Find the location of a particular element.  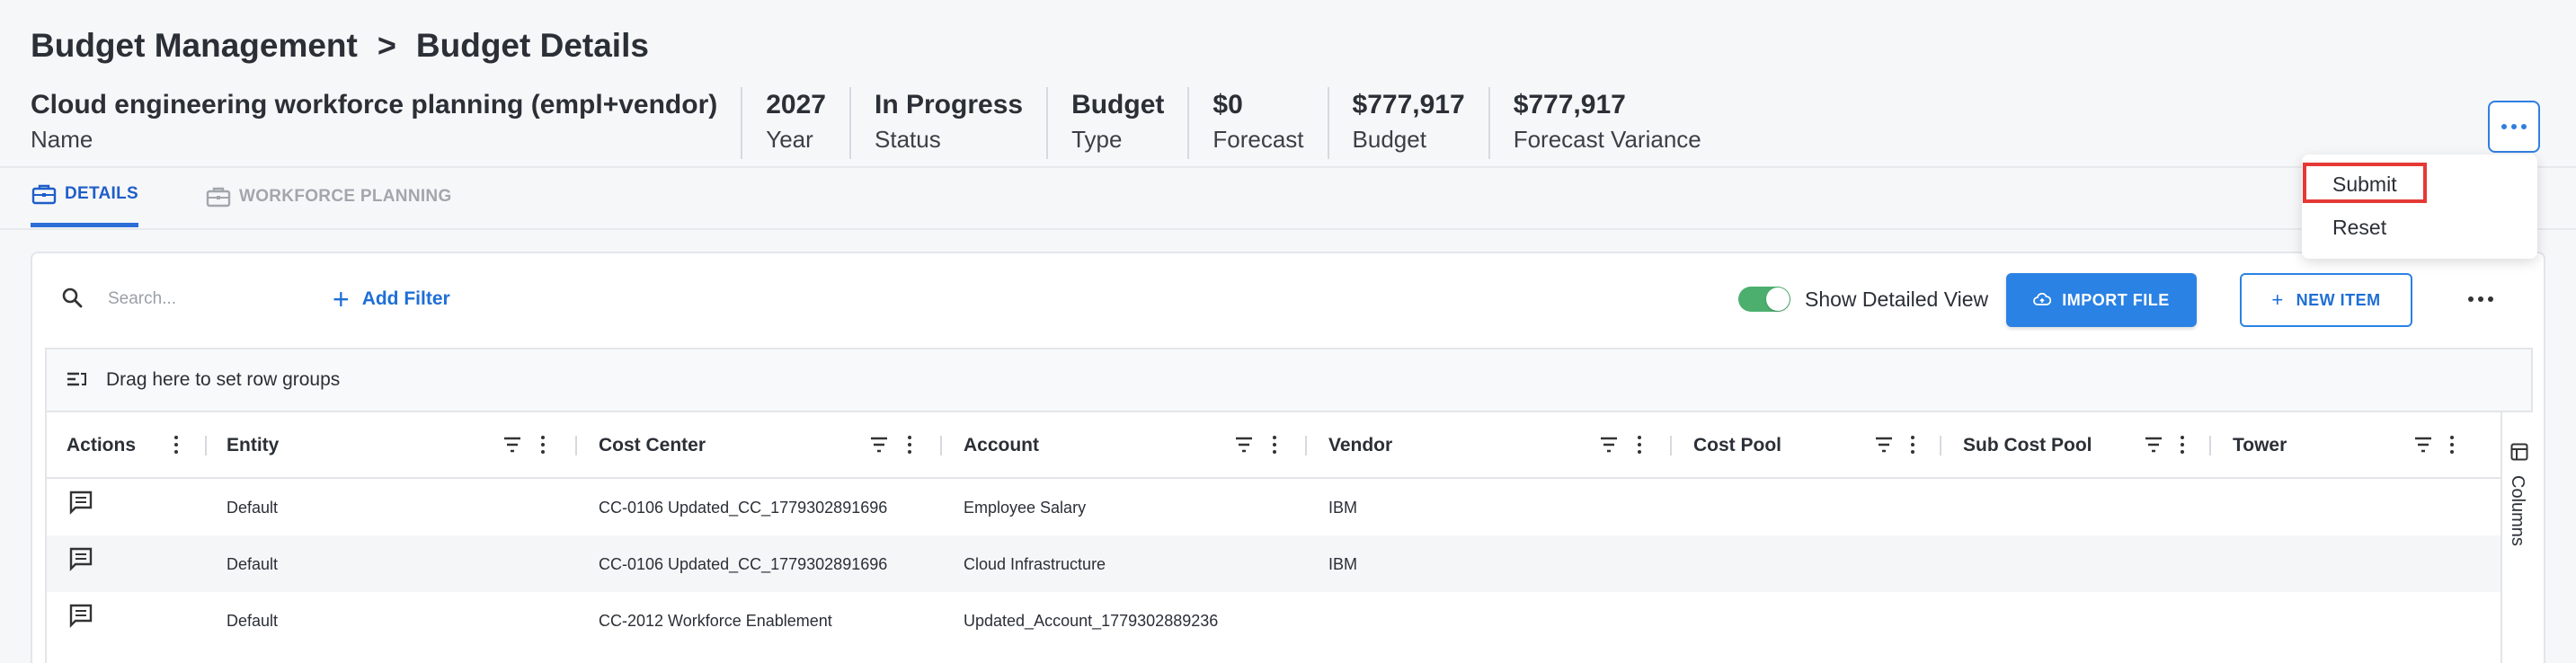

breadcrumb-parent: Budget Management is located at coordinates (194, 46).